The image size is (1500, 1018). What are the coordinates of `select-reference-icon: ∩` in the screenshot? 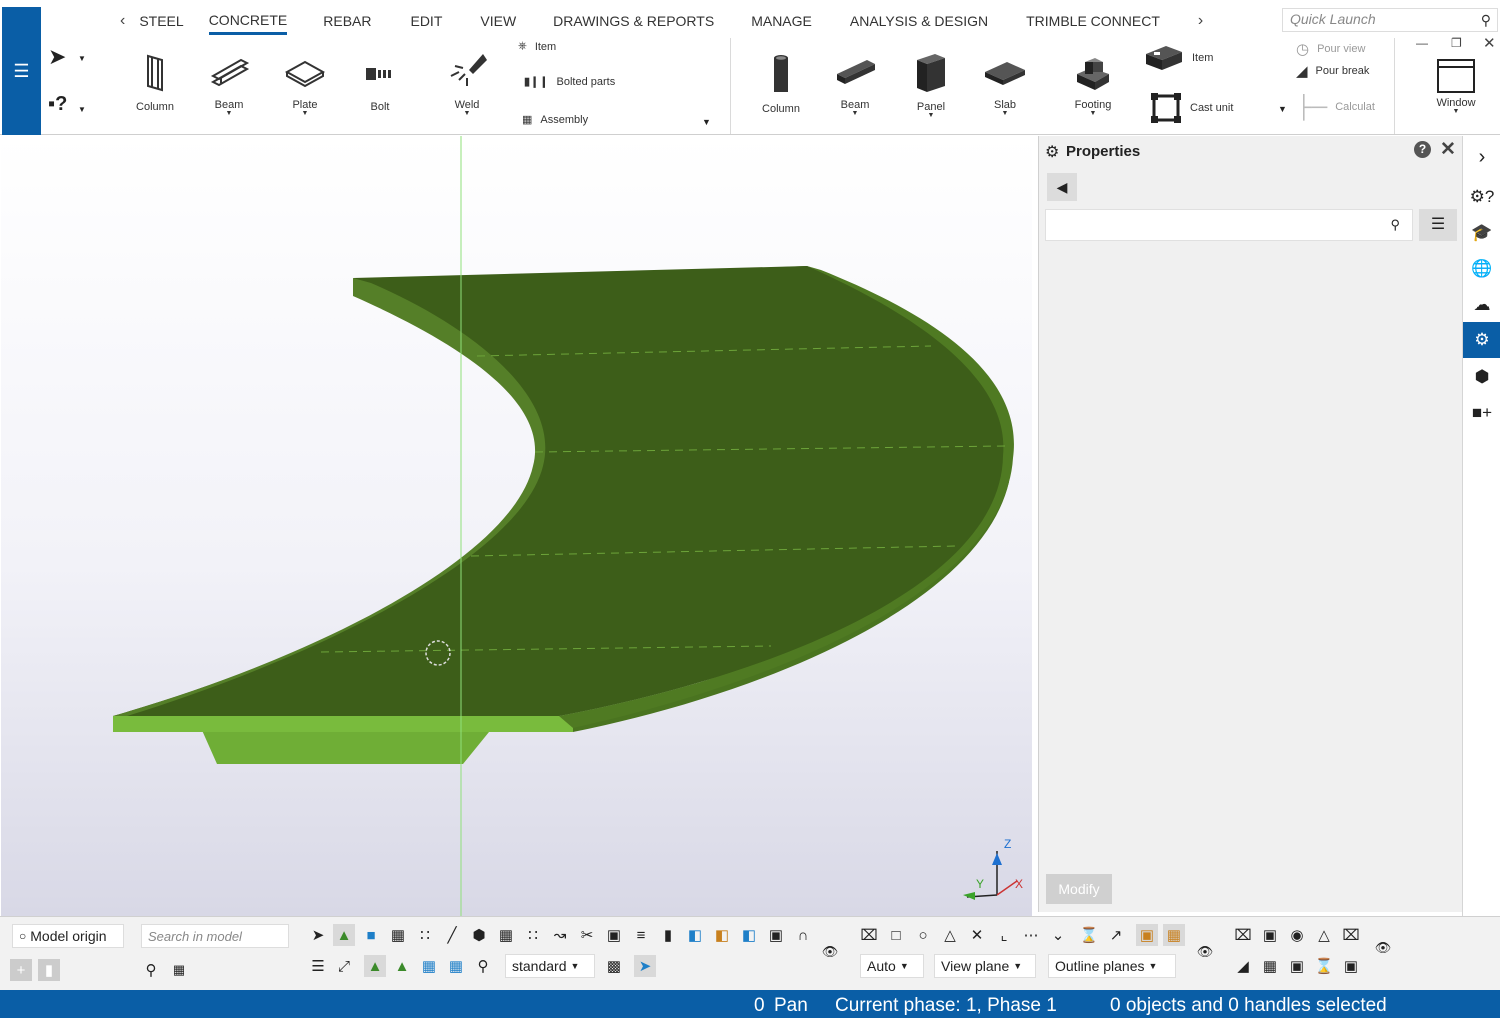 It's located at (803, 935).